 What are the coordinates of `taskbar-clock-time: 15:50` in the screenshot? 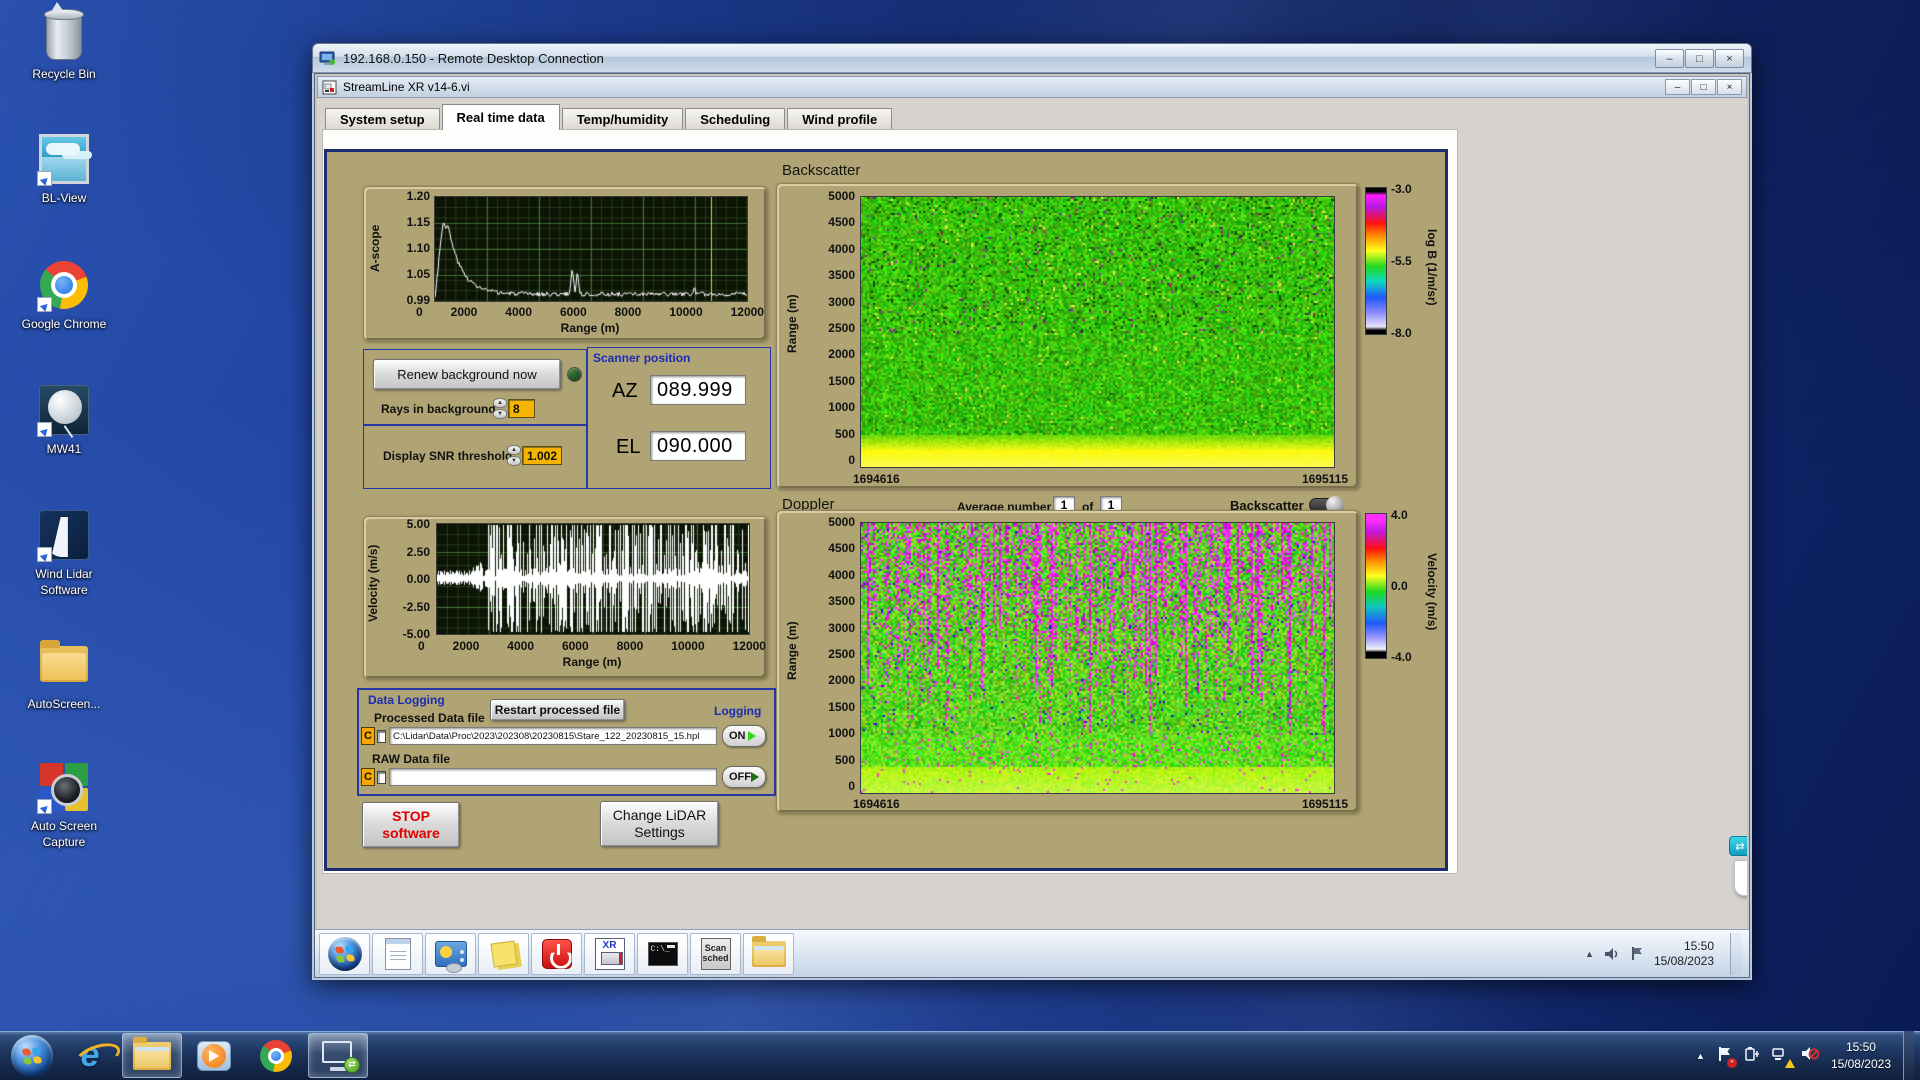 It's located at (1860, 1047).